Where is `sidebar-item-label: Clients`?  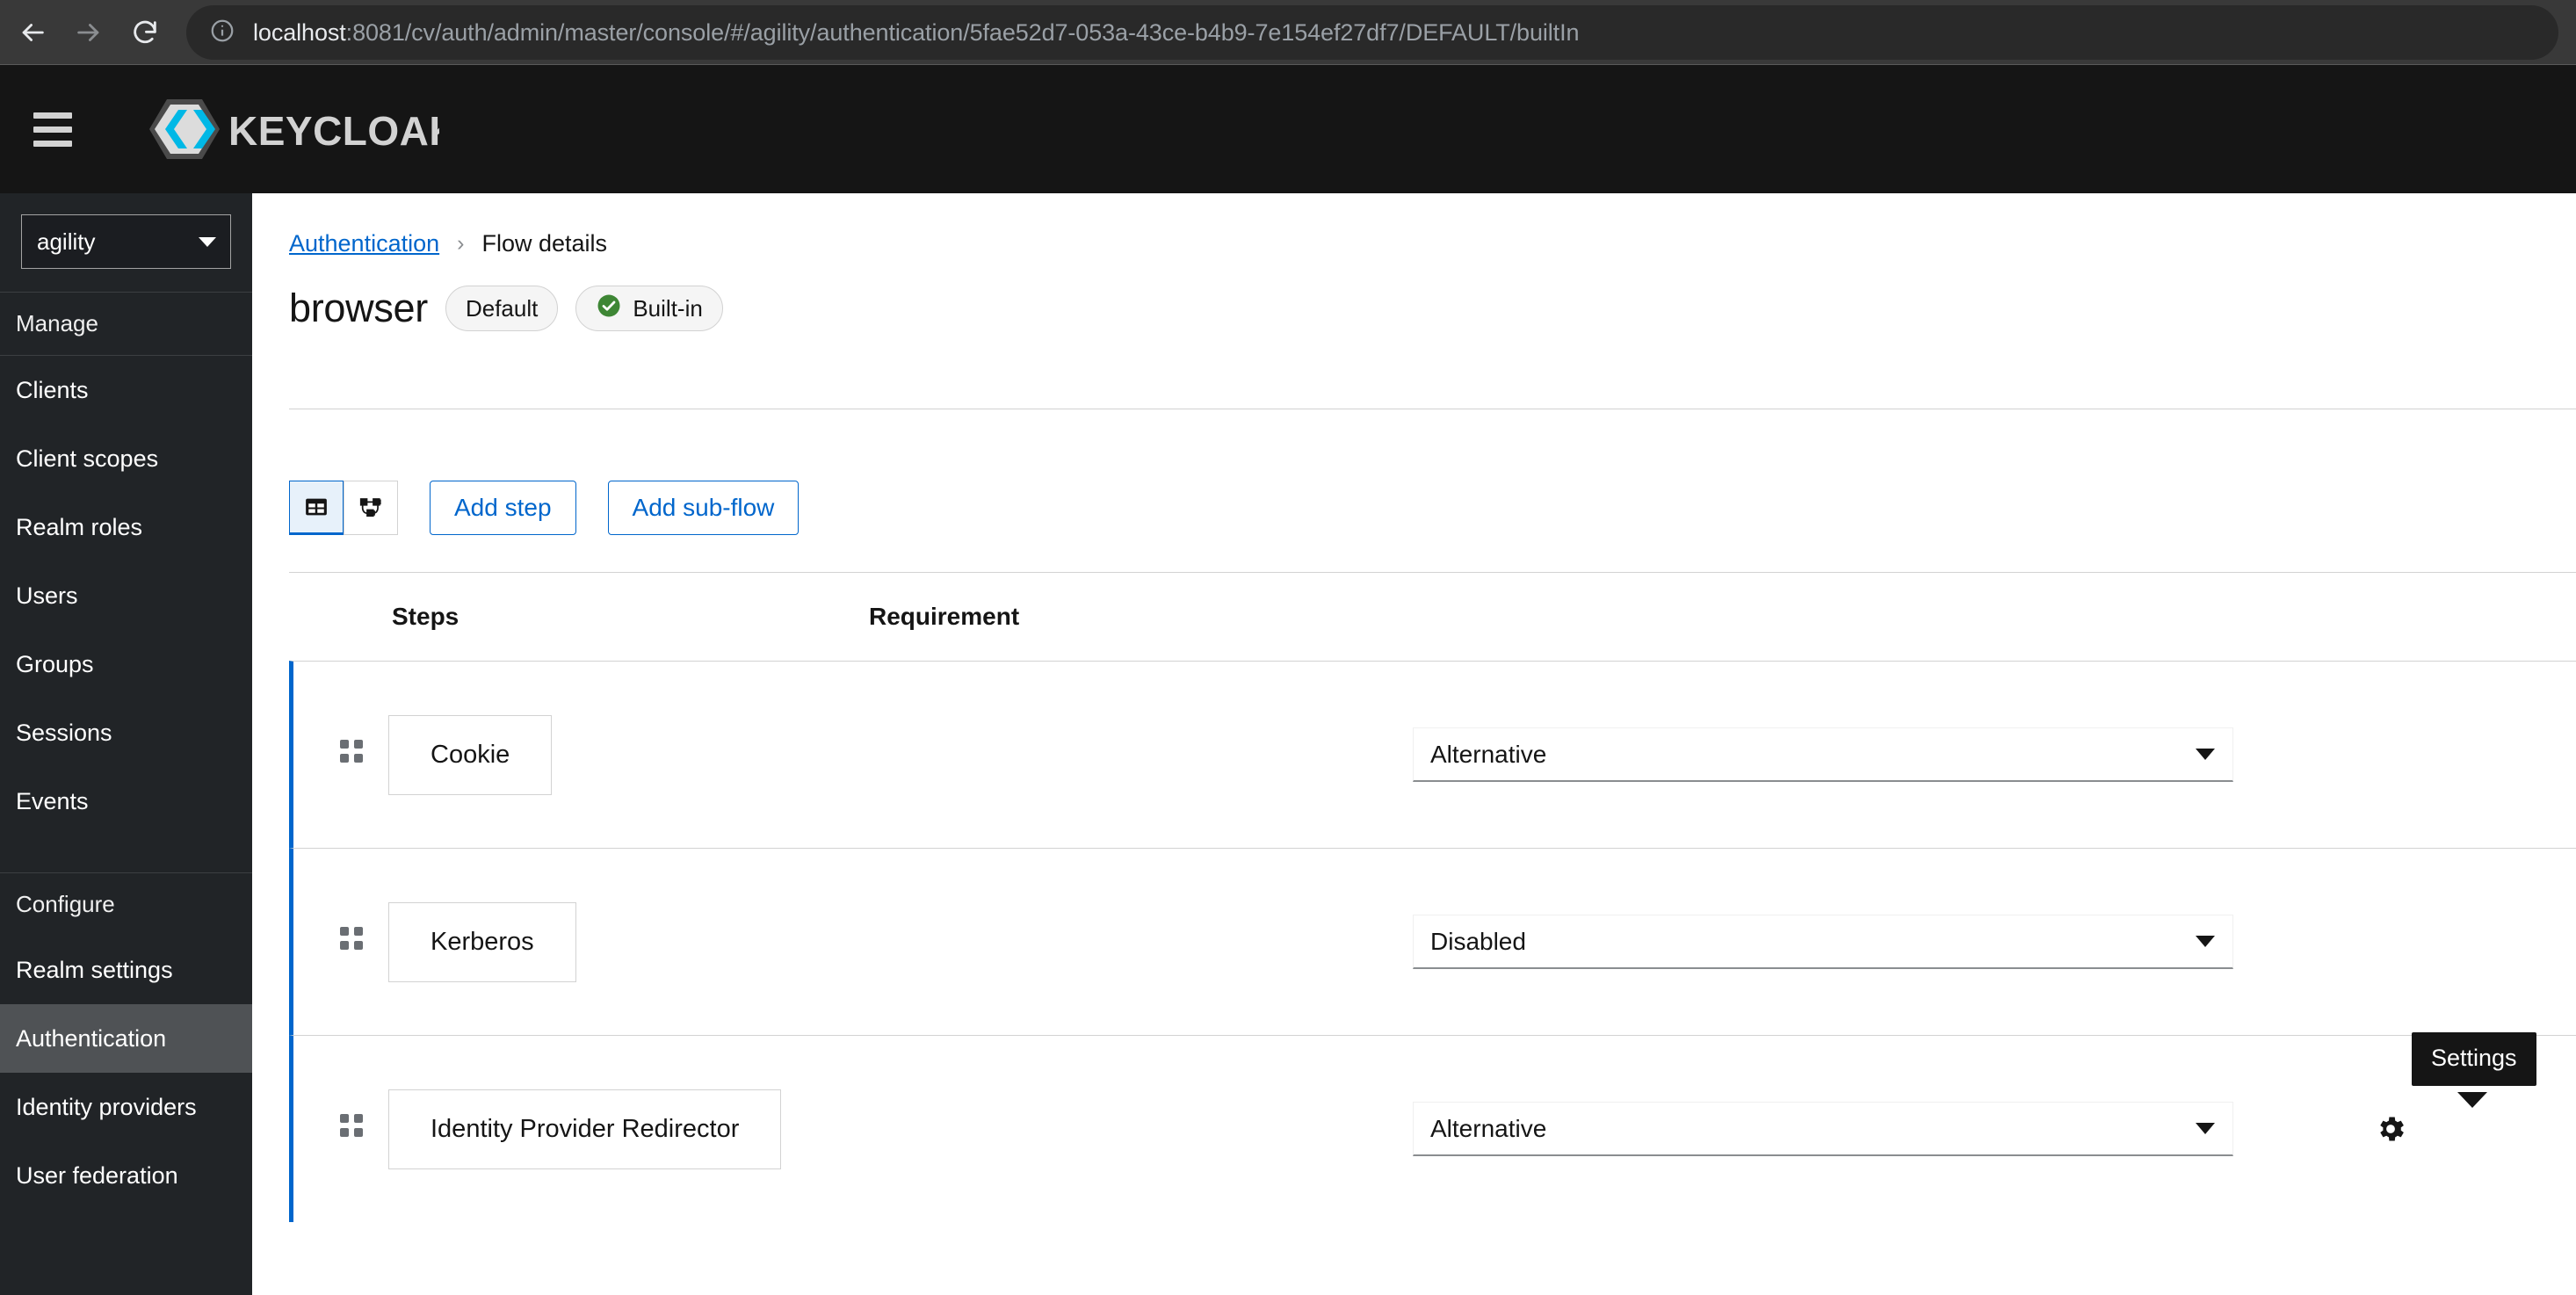
sidebar-item-label: Clients is located at coordinates (52, 390).